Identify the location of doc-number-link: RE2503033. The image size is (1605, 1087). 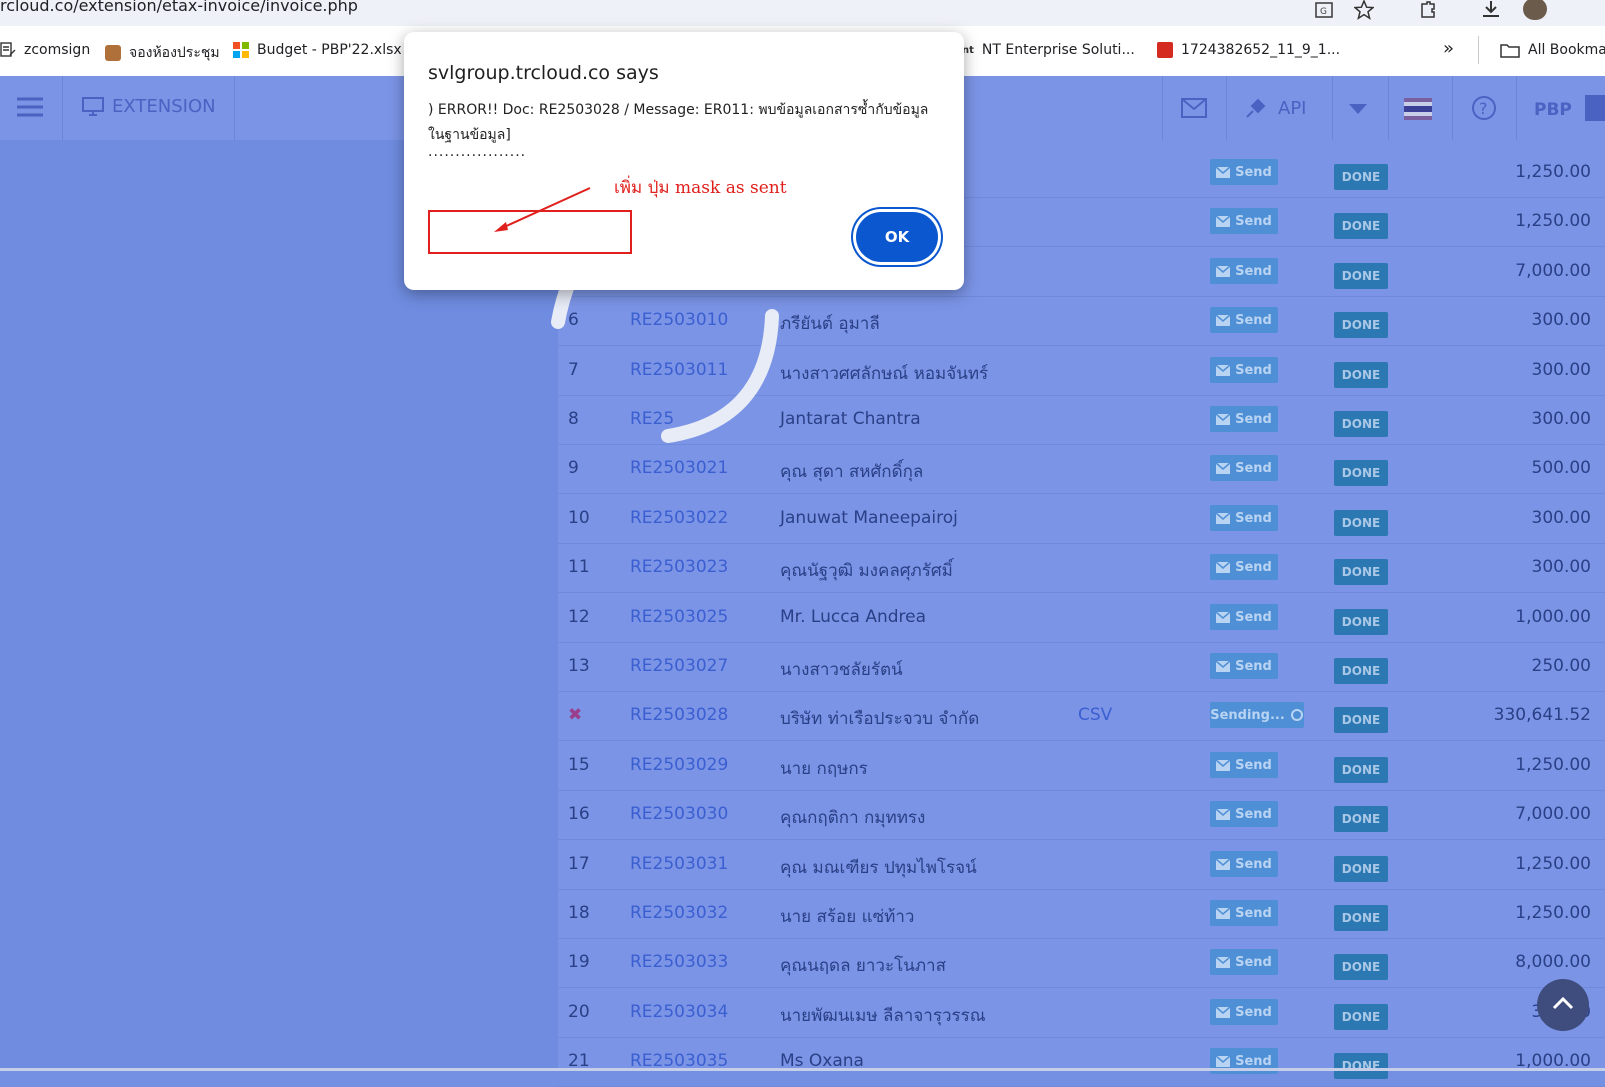
(679, 962).